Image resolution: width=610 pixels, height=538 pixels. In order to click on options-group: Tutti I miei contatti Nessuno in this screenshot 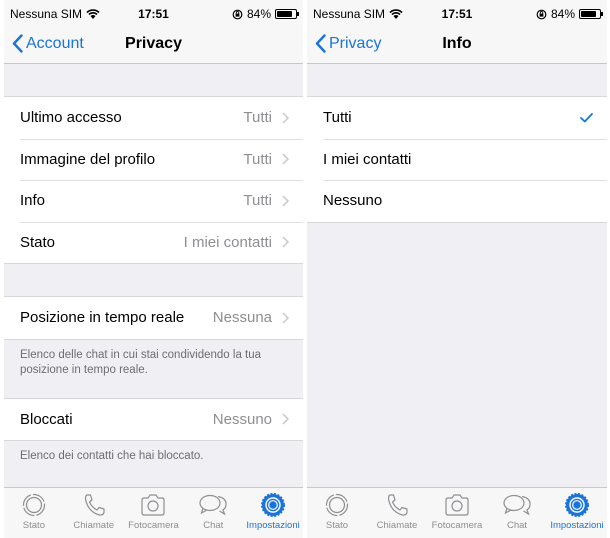, I will do `click(457, 159)`.